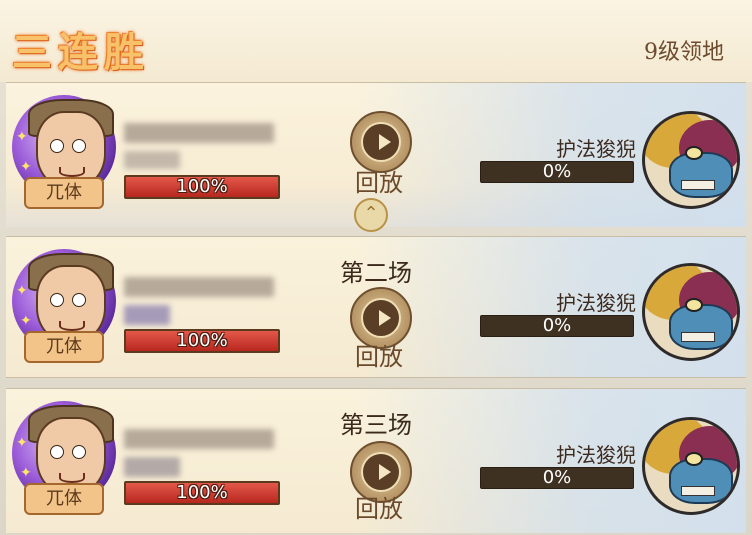  I want to click on chevron-up-icon: ⌃, so click(371, 215).